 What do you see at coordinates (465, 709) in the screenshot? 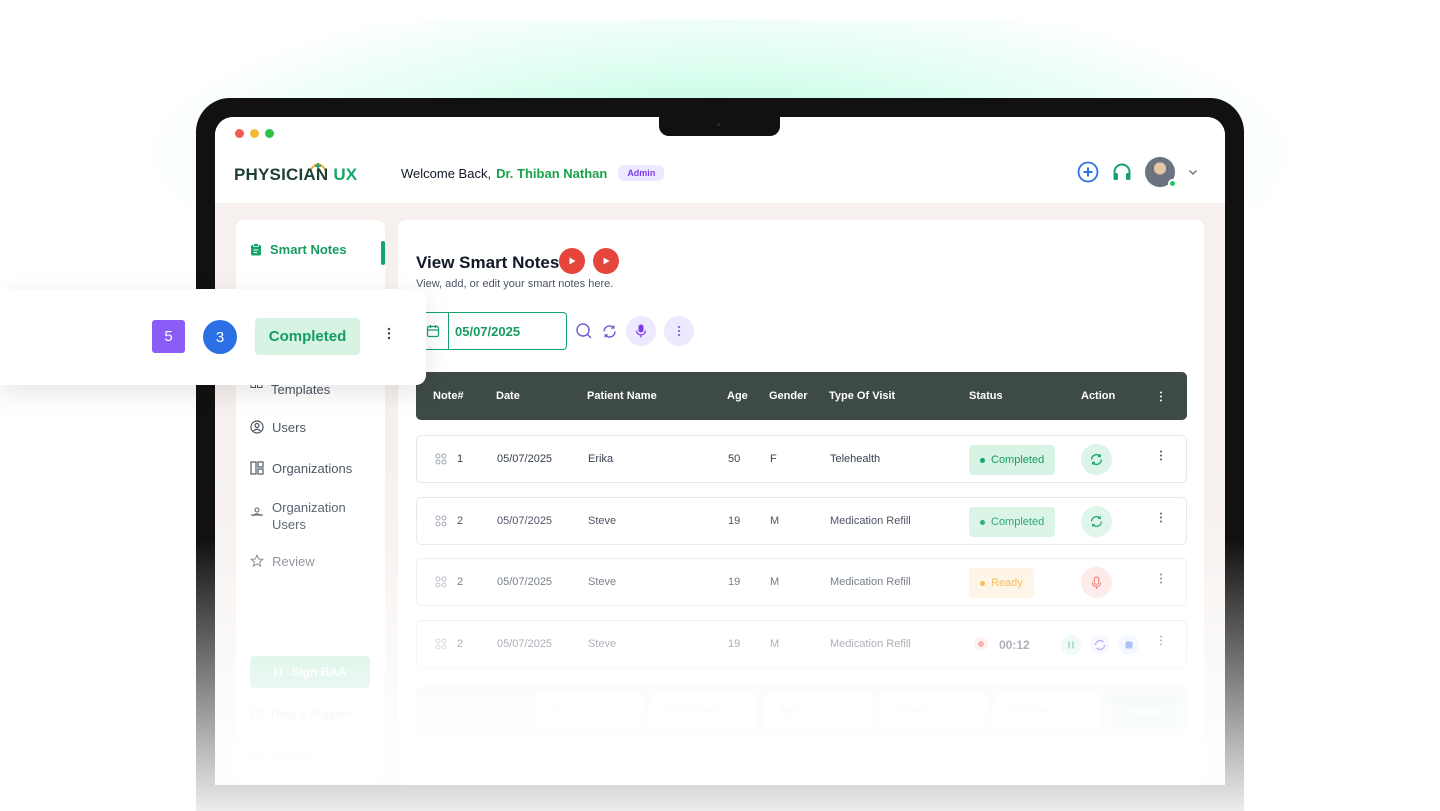
I see `next-patient-label: Next Patient:` at bounding box center [465, 709].